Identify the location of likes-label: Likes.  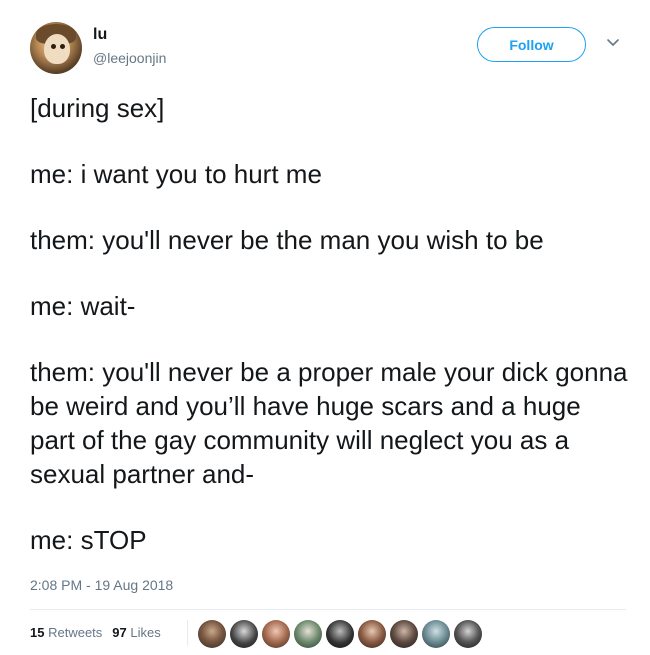
(145, 632).